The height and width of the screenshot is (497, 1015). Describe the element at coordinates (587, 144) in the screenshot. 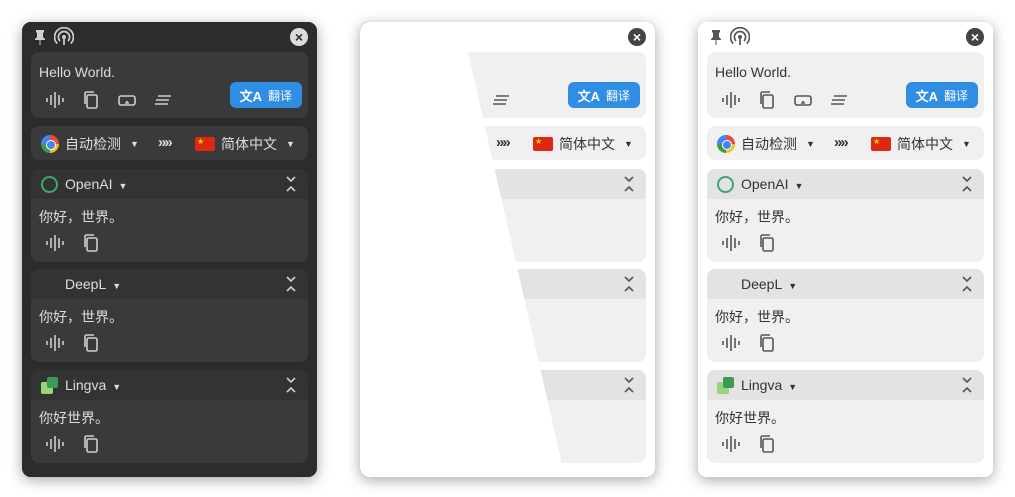

I see `target-language-label: 简体中文` at that location.